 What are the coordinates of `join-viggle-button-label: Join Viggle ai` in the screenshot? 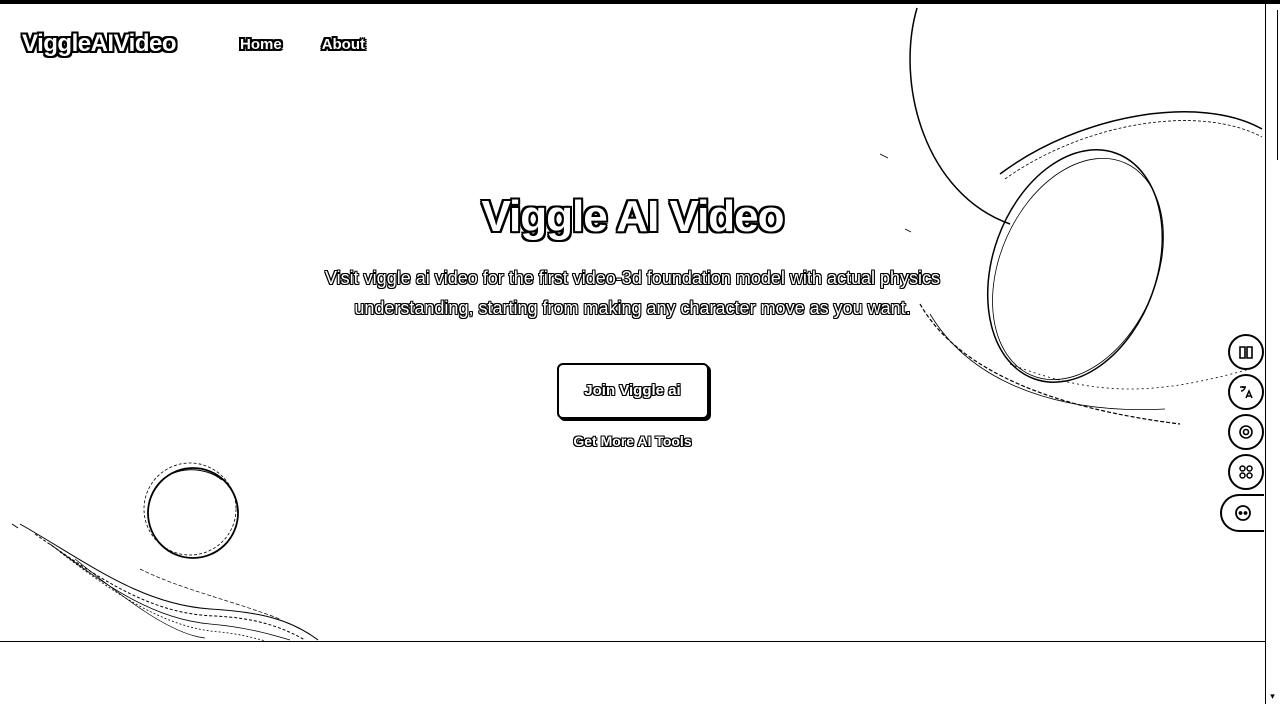 It's located at (632, 390).